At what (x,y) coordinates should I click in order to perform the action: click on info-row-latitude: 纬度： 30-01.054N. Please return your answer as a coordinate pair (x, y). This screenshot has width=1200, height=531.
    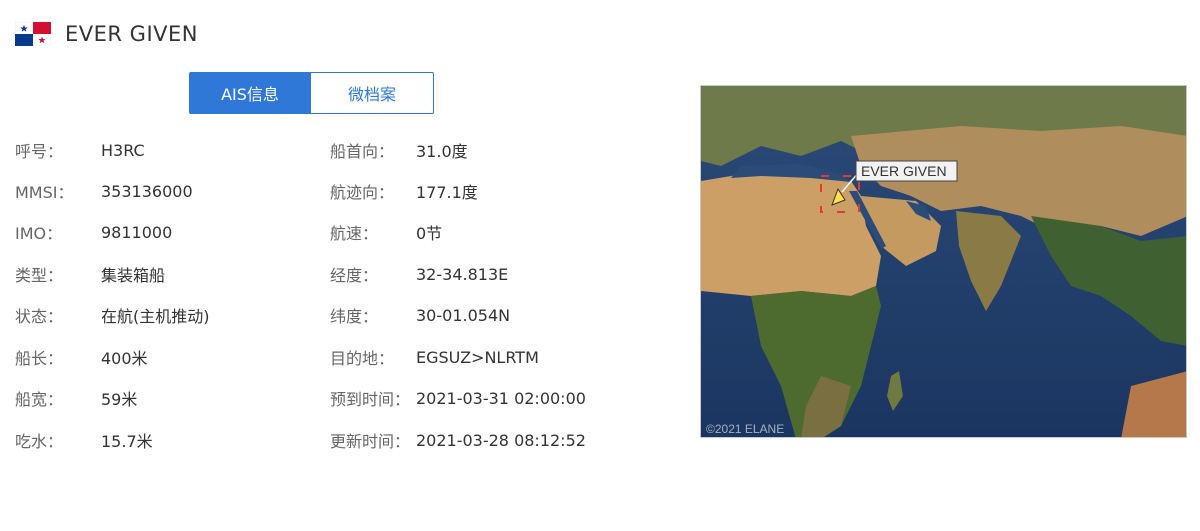
    Looking at the image, I should click on (420, 315).